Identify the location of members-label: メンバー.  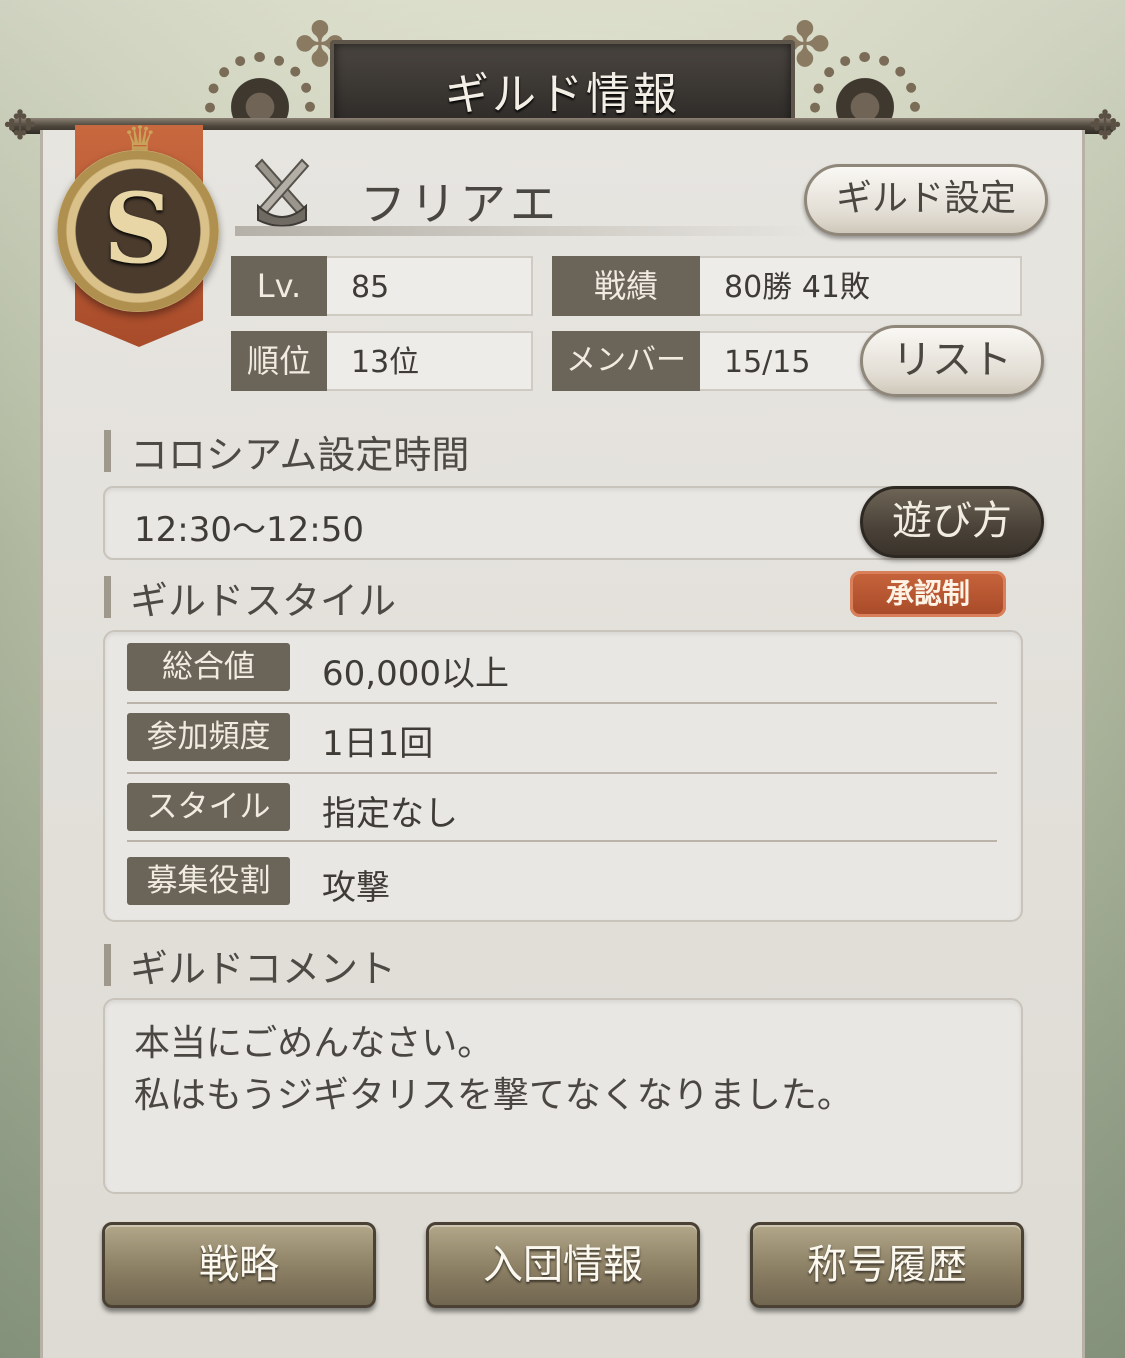
(626, 361).